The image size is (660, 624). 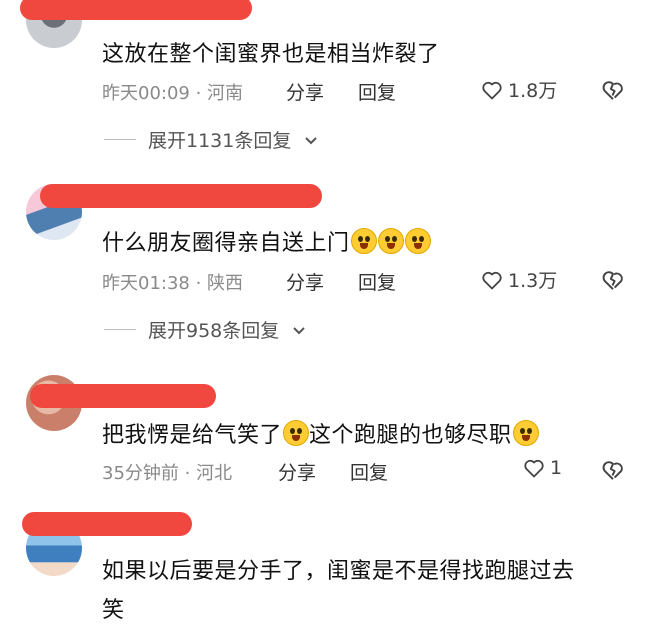 What do you see at coordinates (173, 283) in the screenshot?
I see `comment-time-location: 昨天01:38 · 陕西` at bounding box center [173, 283].